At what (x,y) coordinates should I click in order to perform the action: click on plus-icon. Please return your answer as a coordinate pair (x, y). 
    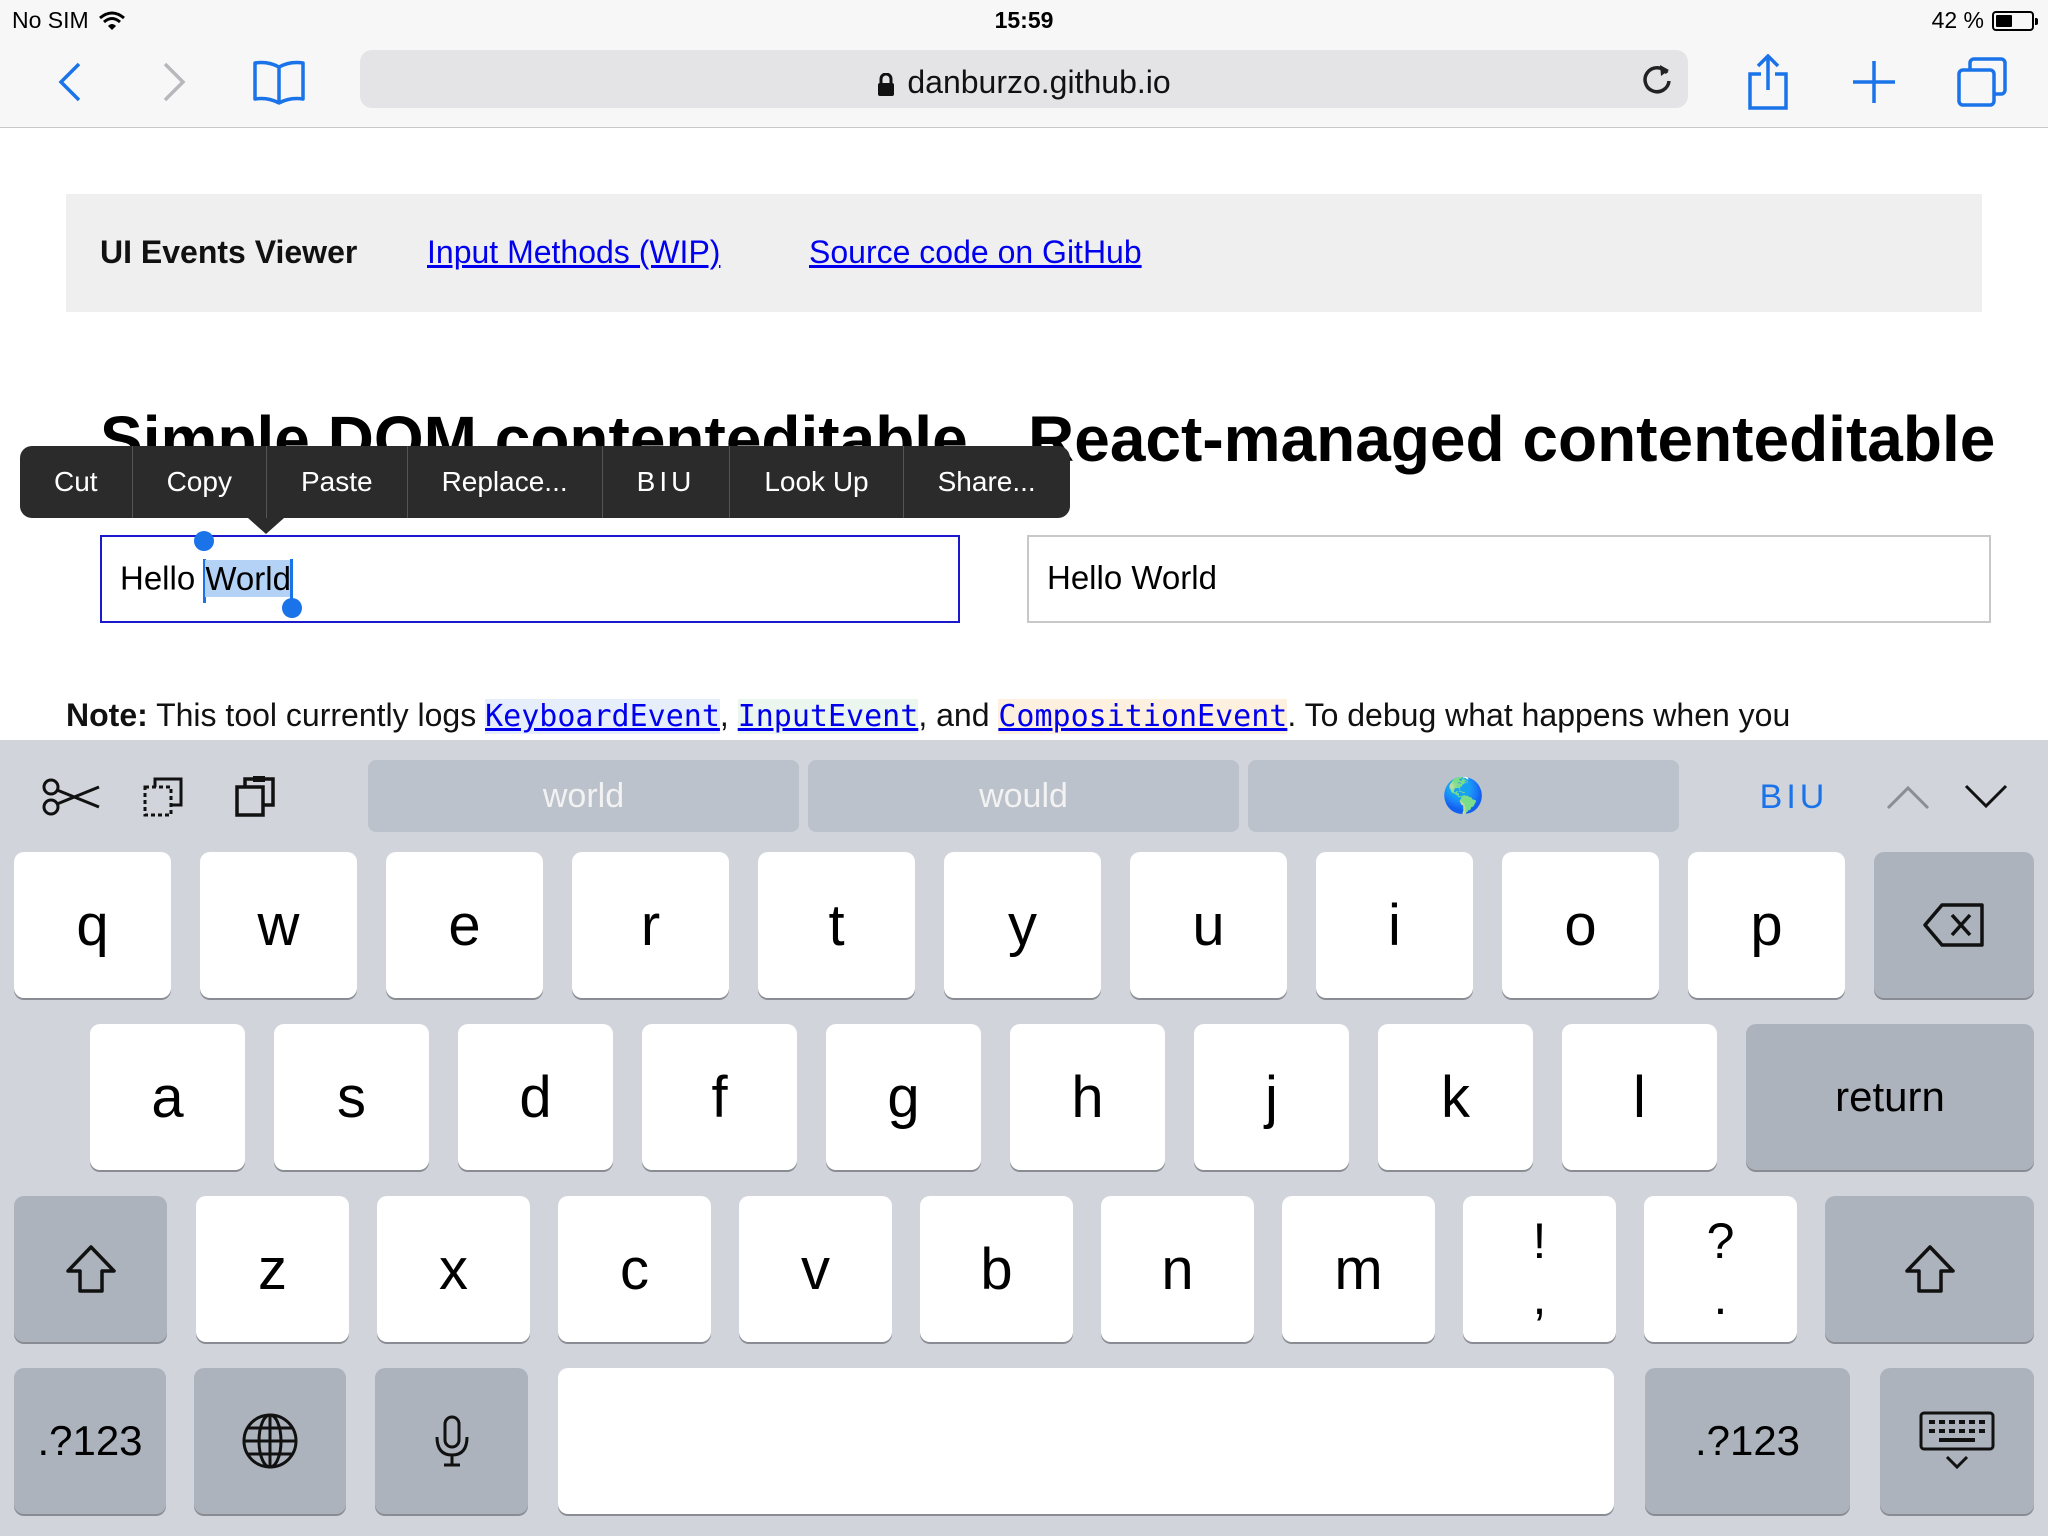
    Looking at the image, I should click on (1874, 82).